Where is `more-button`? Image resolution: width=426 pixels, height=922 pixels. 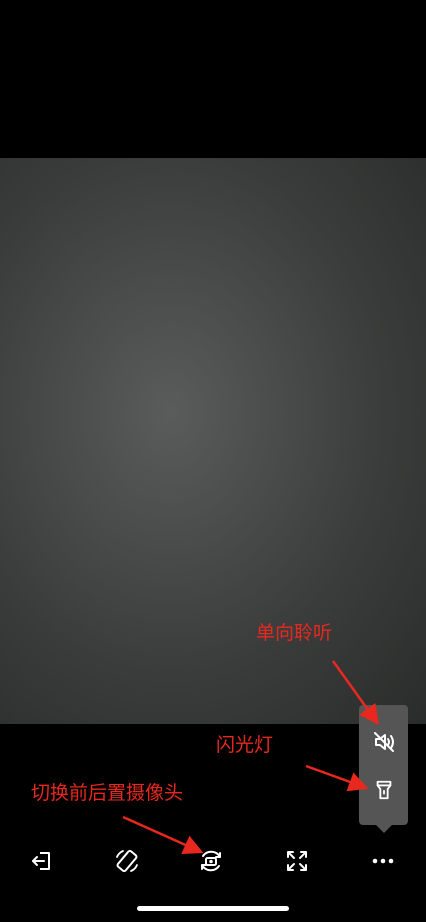
more-button is located at coordinates (383, 861).